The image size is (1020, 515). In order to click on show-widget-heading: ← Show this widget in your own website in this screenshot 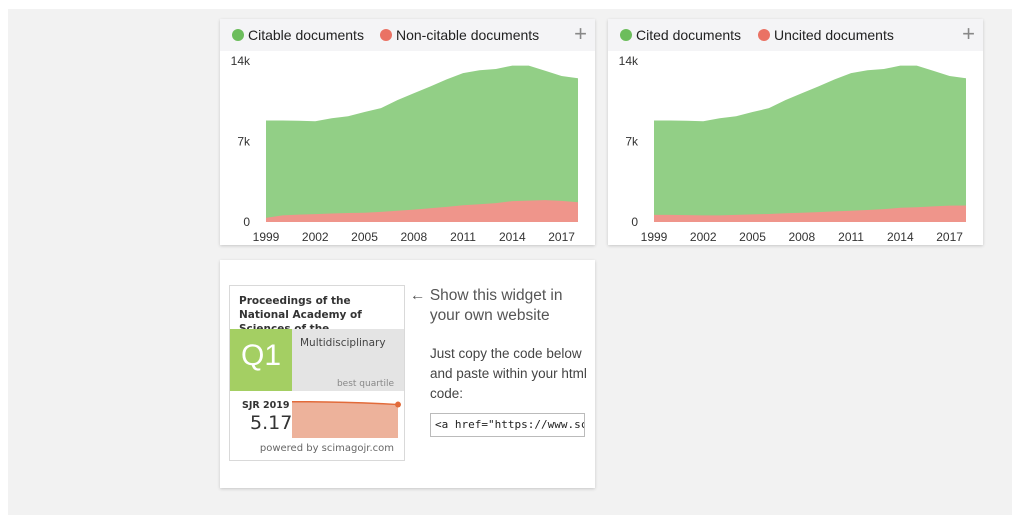, I will do `click(495, 306)`.